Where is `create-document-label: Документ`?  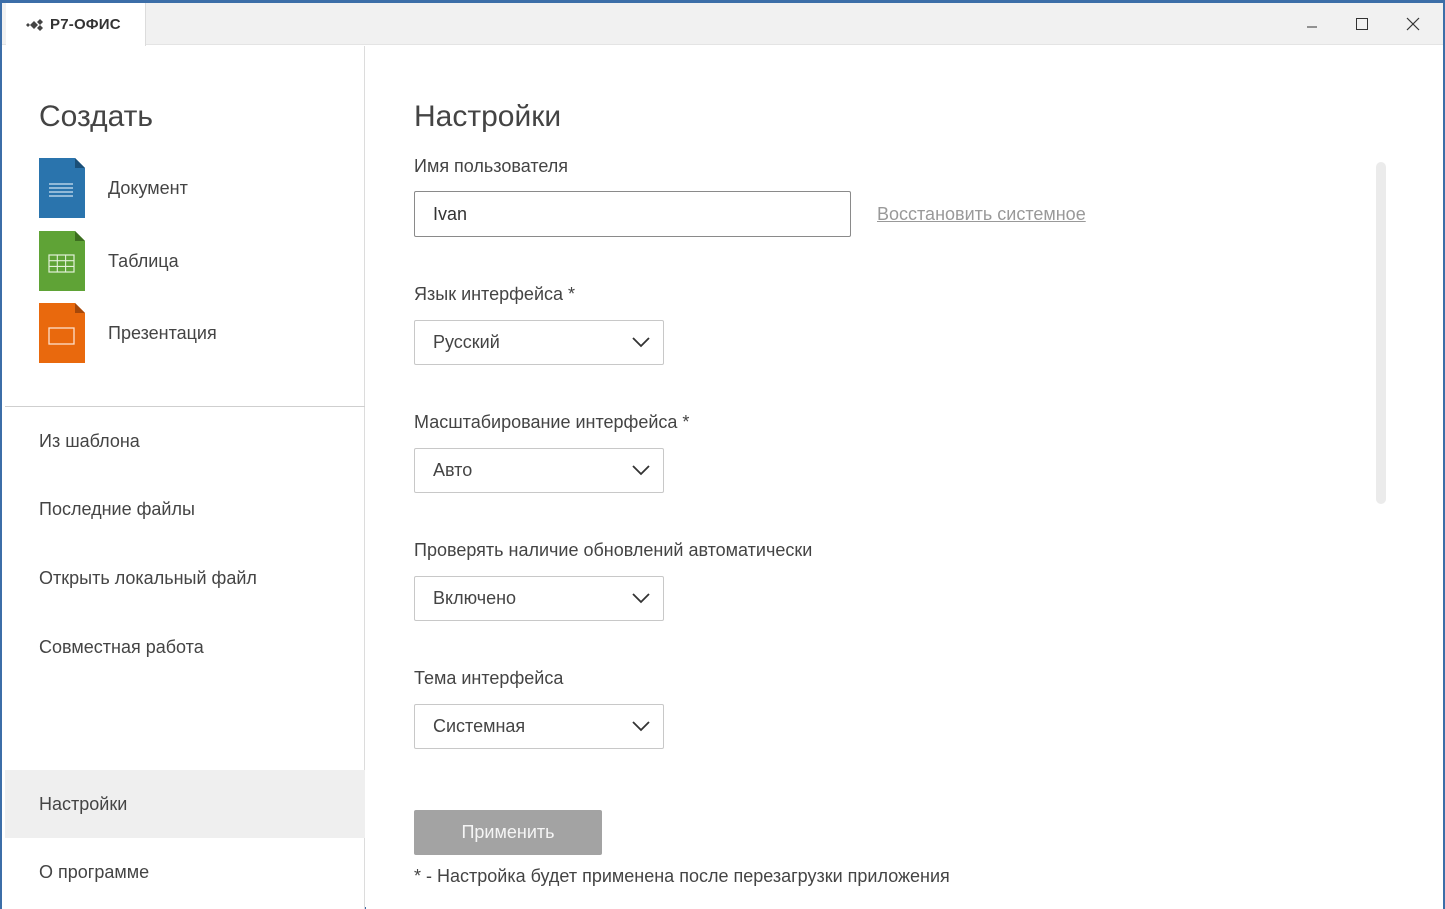 create-document-label: Документ is located at coordinates (148, 187).